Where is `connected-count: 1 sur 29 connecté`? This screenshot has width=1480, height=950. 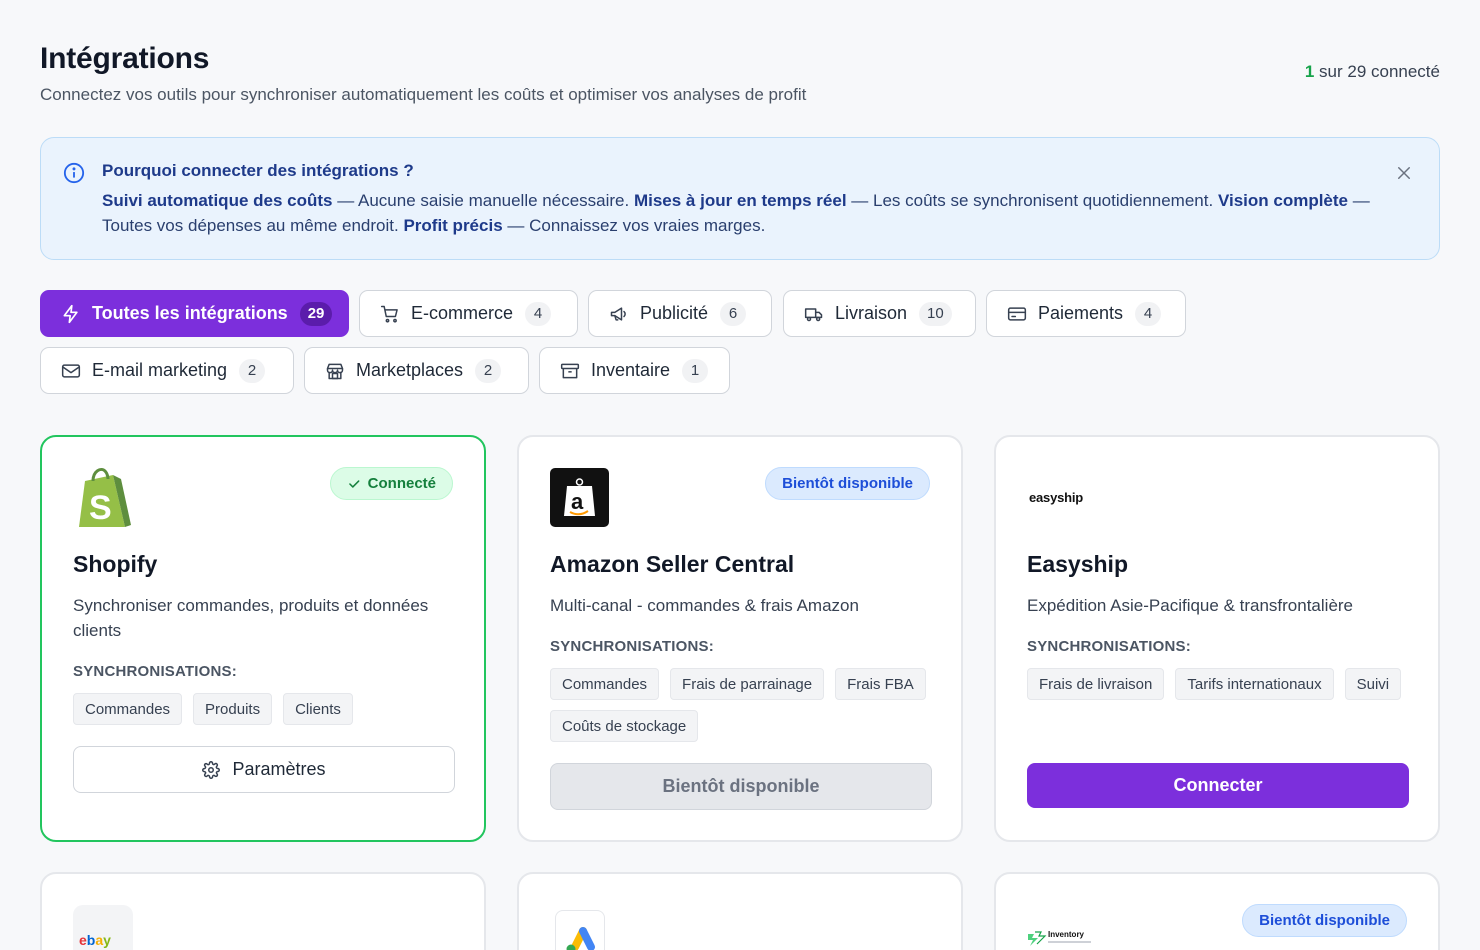
connected-count: 1 sur 29 connecté is located at coordinates (1372, 72).